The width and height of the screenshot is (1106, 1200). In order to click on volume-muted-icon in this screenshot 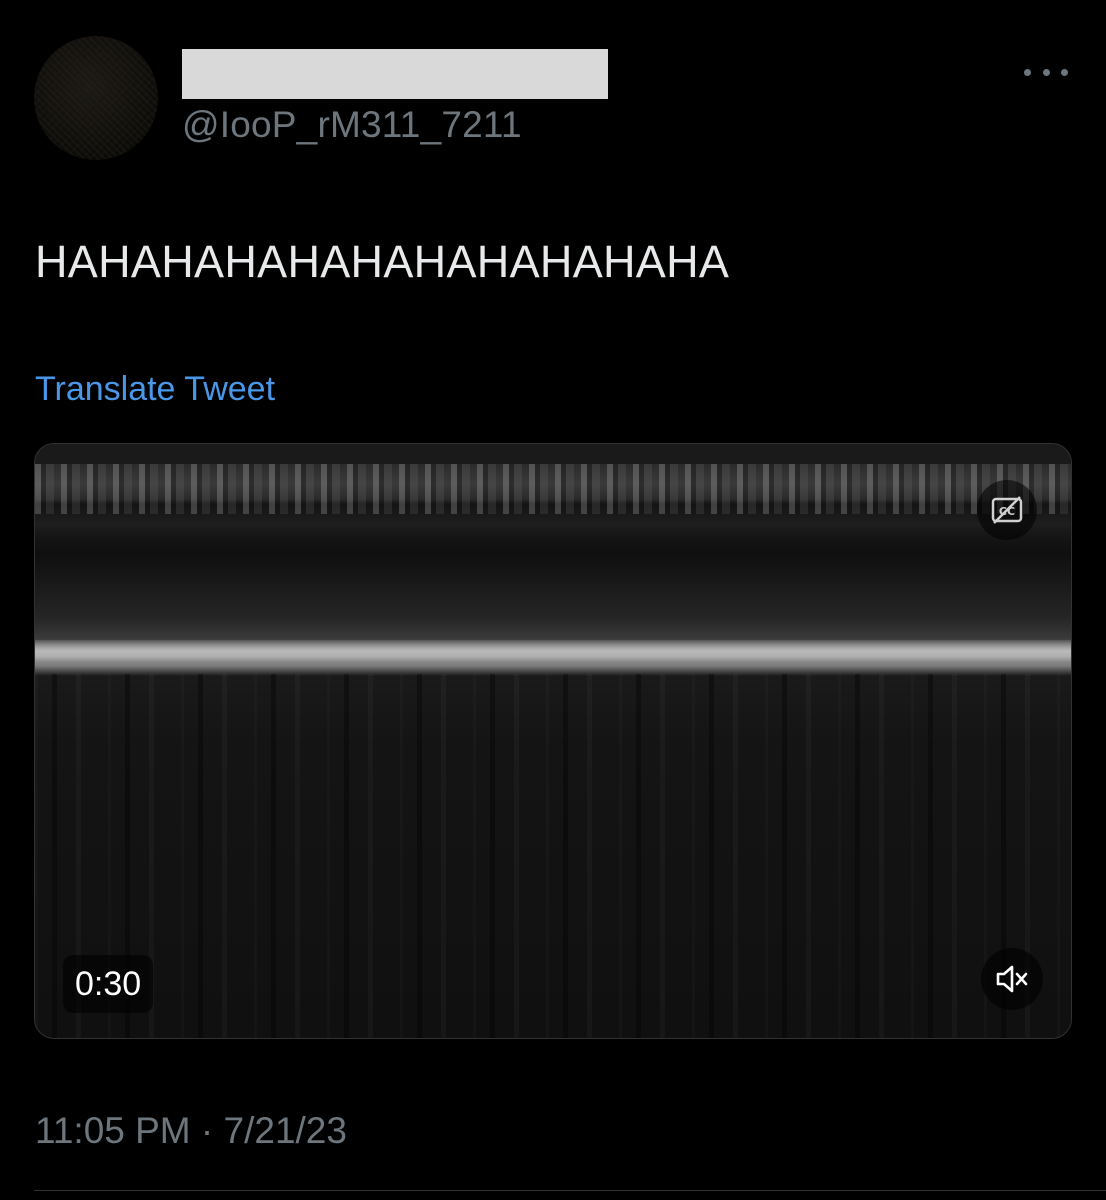, I will do `click(1012, 979)`.